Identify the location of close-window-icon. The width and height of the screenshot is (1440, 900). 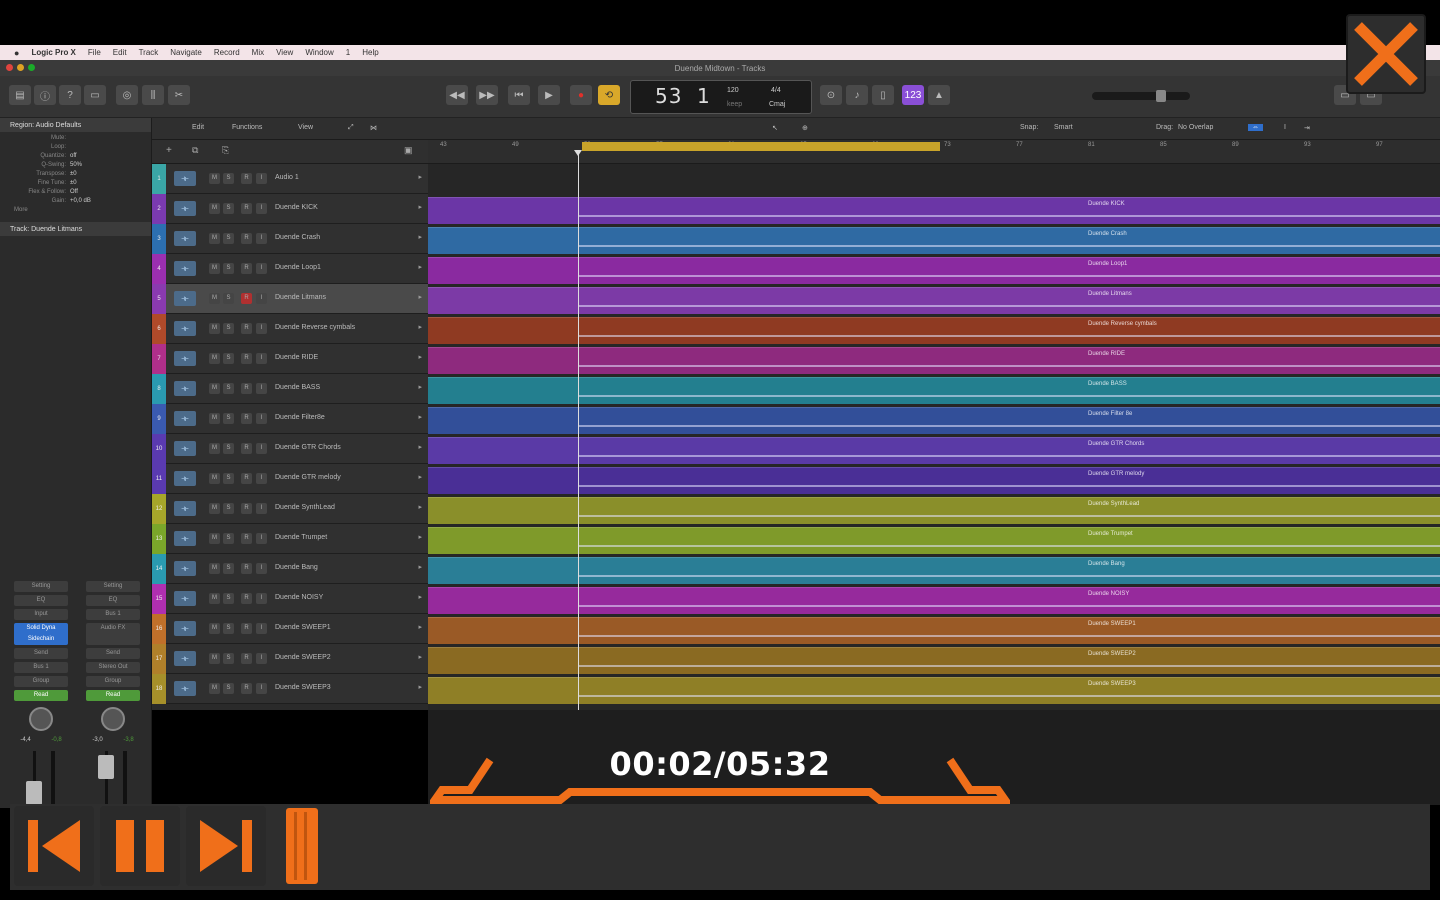
(9, 67).